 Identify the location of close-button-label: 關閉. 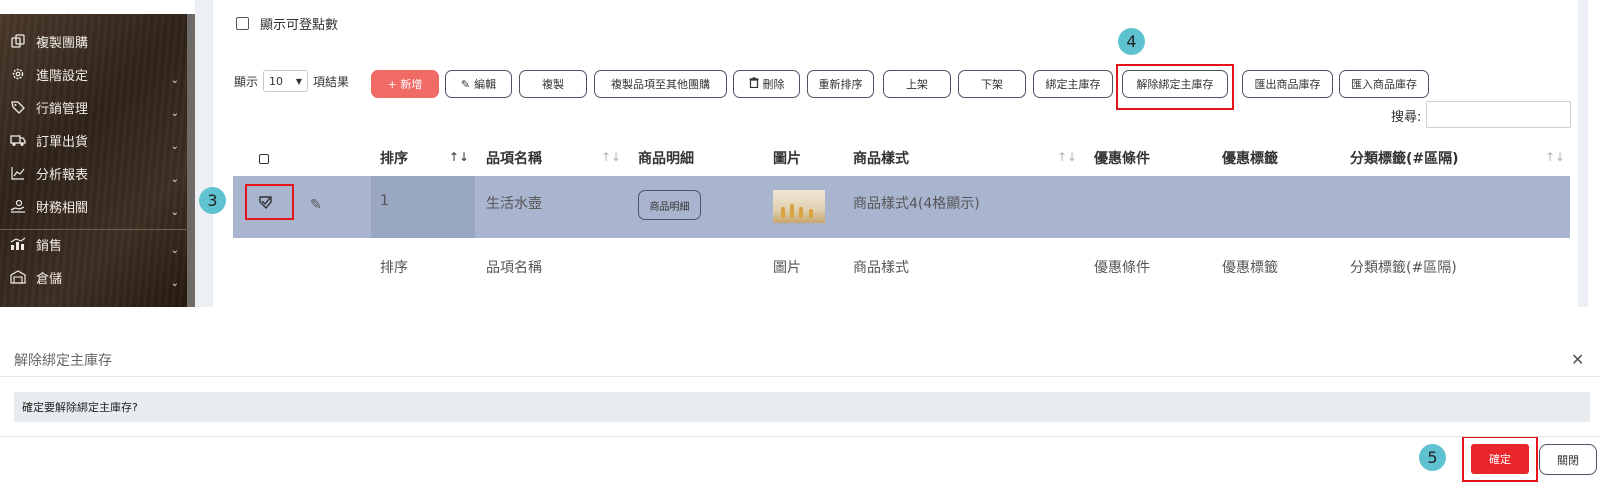
(1568, 460).